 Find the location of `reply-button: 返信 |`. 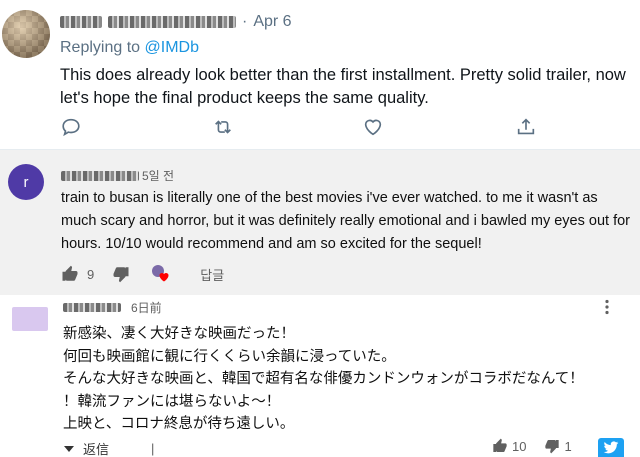

reply-button: 返信 | is located at coordinates (108, 448).